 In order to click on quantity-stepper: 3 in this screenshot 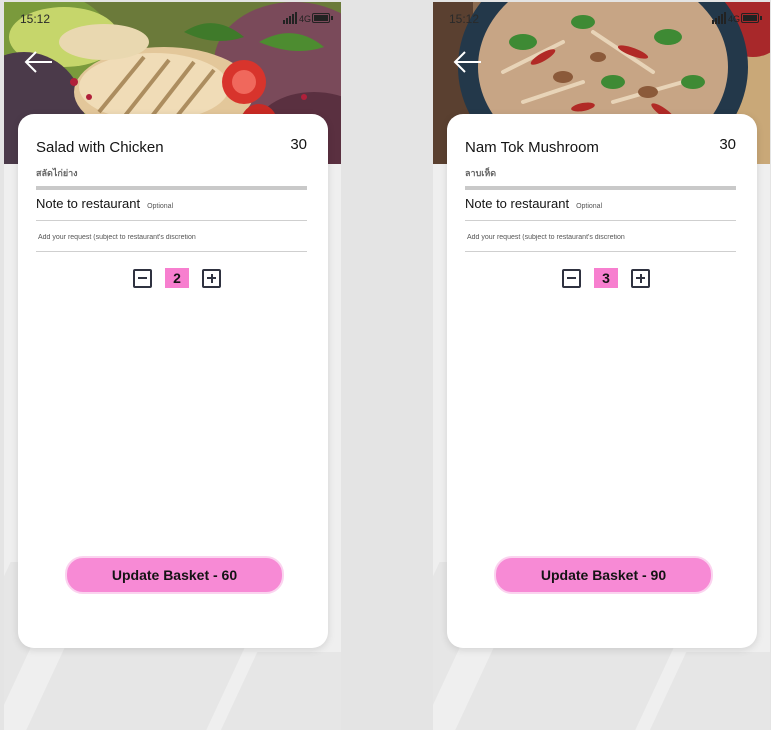, I will do `click(606, 278)`.